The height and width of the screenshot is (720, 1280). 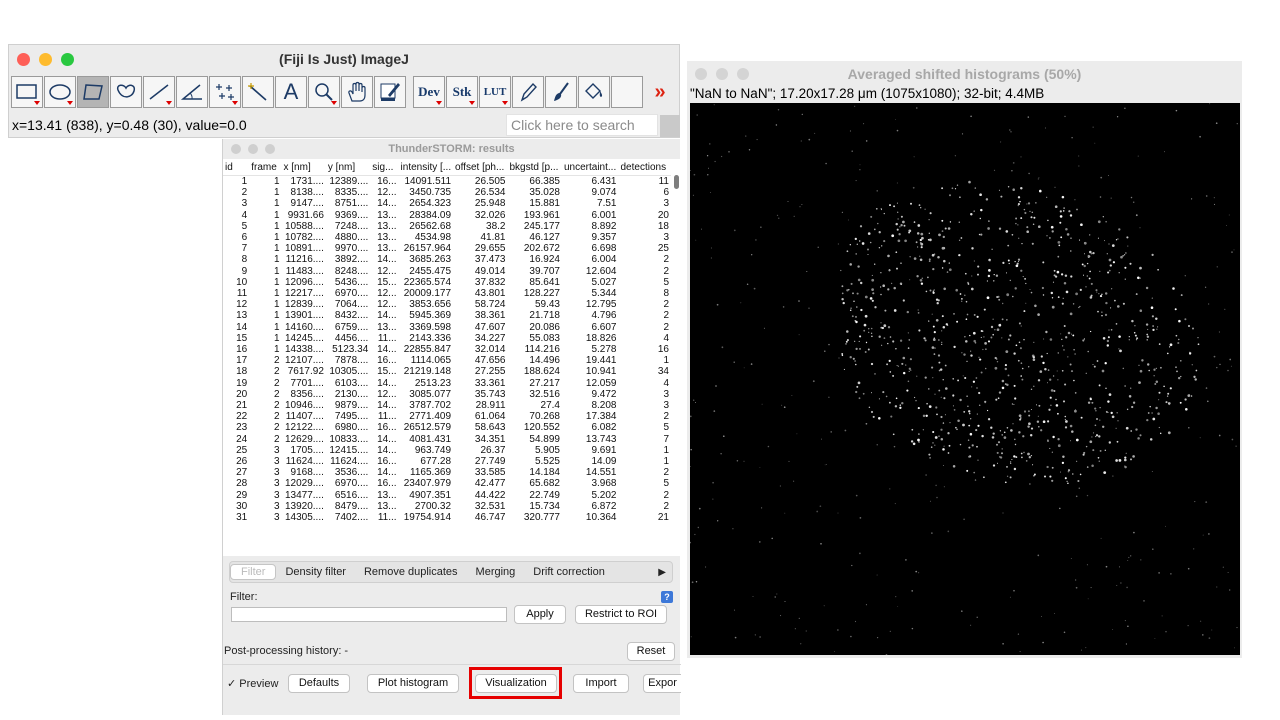 I want to click on oval-tool-icon, so click(x=60, y=92).